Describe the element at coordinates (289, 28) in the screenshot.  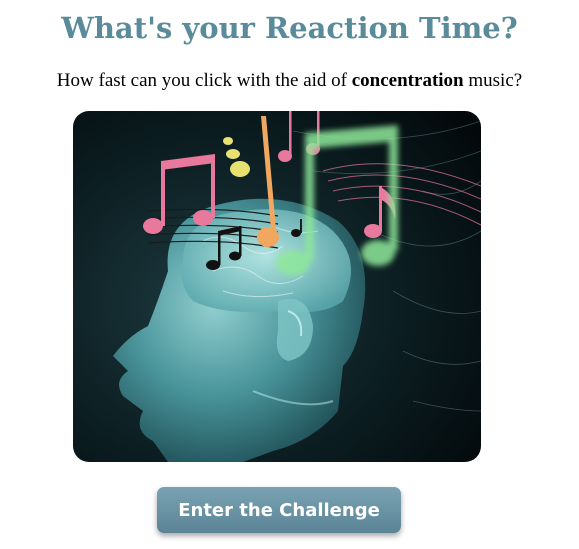
I see `page-title: What's your Reaction Time?` at that location.